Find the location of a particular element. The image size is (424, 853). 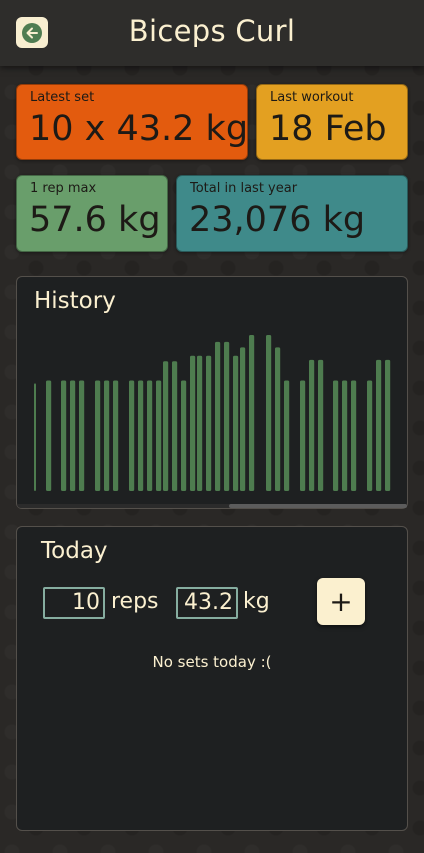

one-rep-max-card: 1 rep max 57.6 kg is located at coordinates (92, 213).